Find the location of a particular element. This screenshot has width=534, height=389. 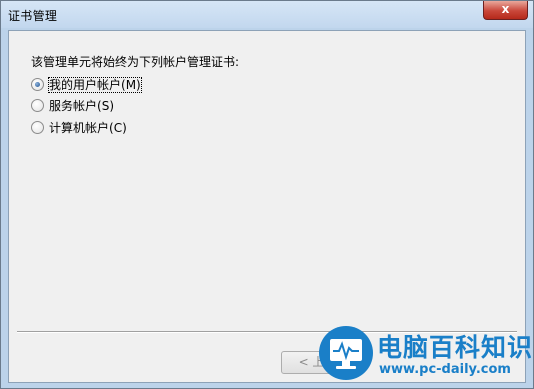

window-title: 证书管理 is located at coordinates (33, 16).